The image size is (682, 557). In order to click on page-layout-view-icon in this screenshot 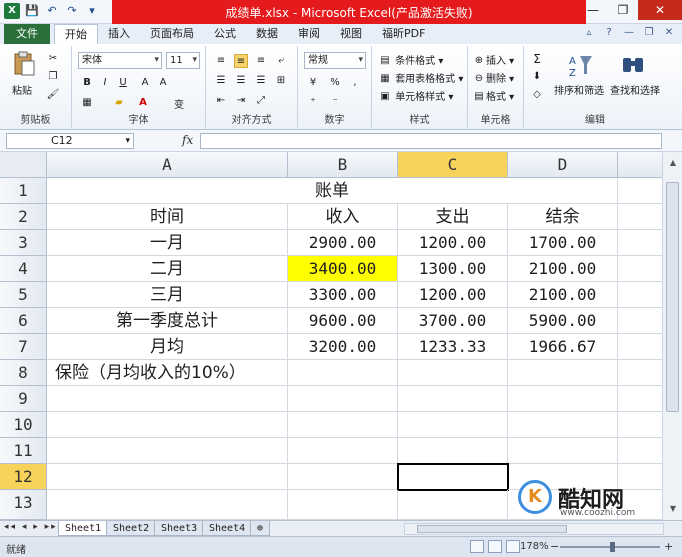, I will do `click(495, 546)`.